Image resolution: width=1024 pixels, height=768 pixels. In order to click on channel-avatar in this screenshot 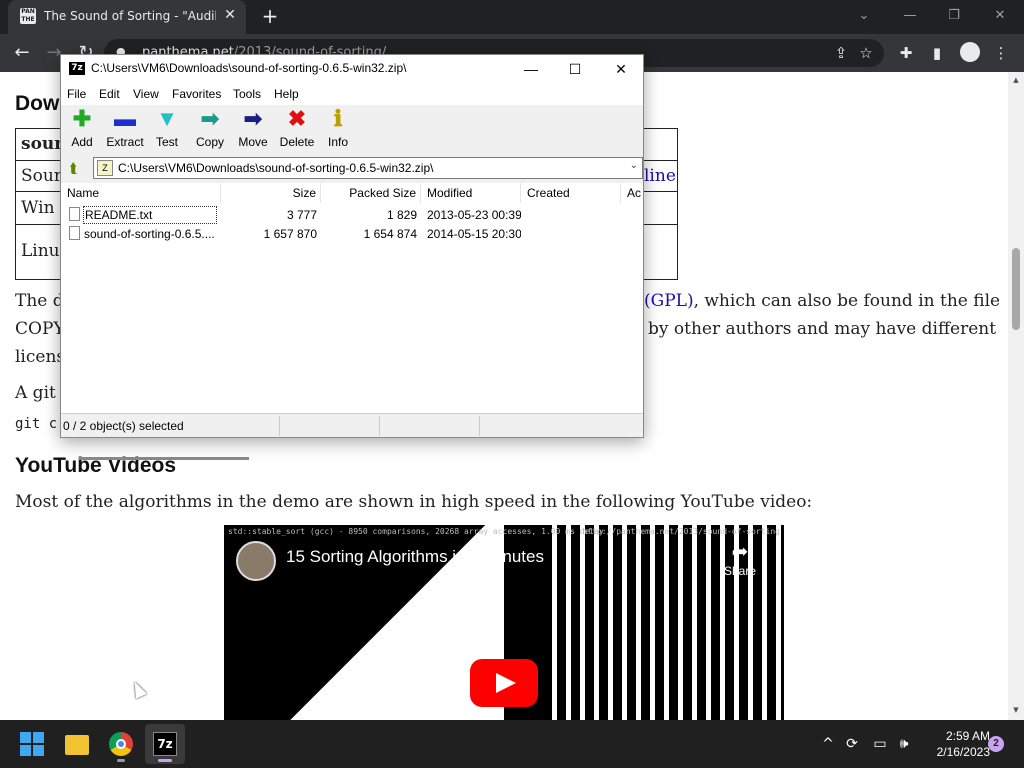, I will do `click(256, 561)`.